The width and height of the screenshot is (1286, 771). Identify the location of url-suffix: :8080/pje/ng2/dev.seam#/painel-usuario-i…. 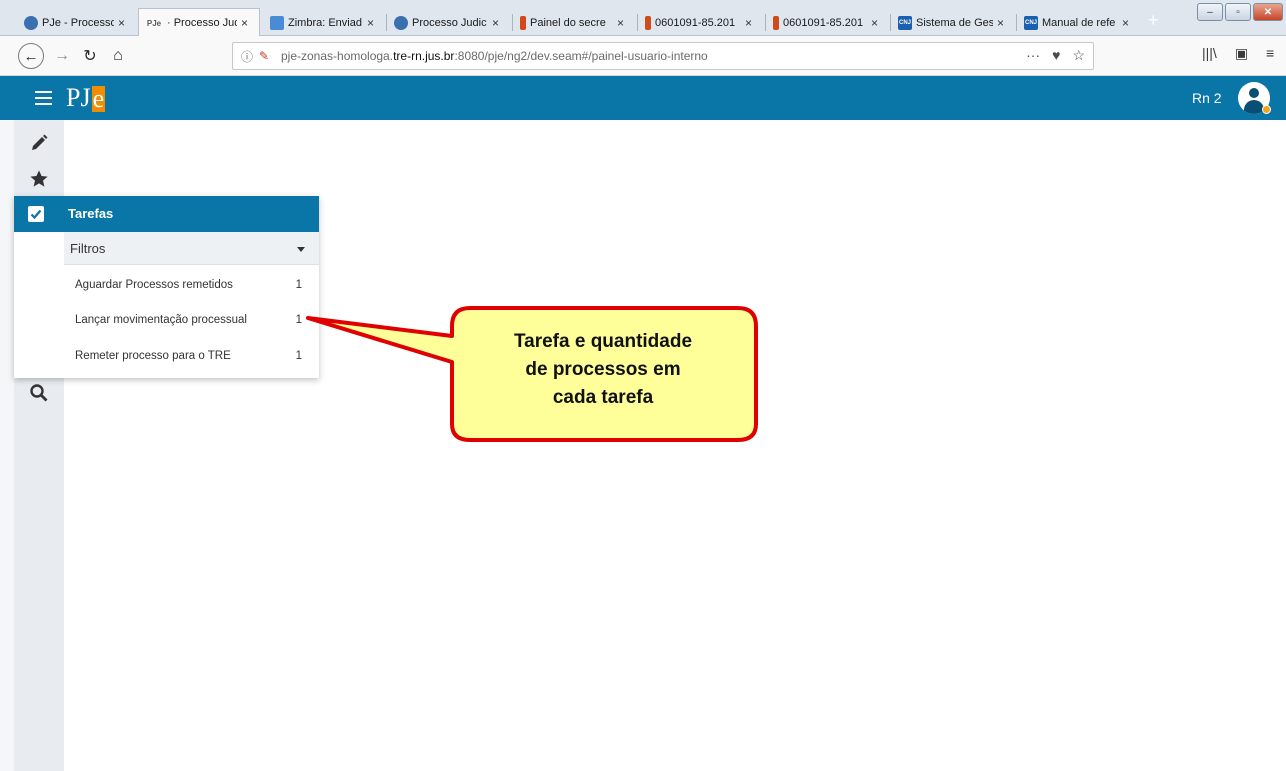
(581, 56).